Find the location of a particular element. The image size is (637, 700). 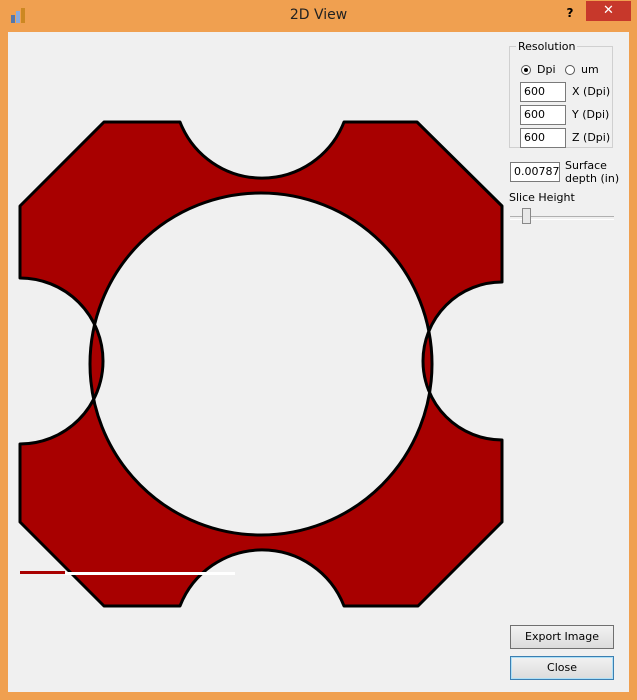

slice-height-label: Slice Height is located at coordinates (542, 197).